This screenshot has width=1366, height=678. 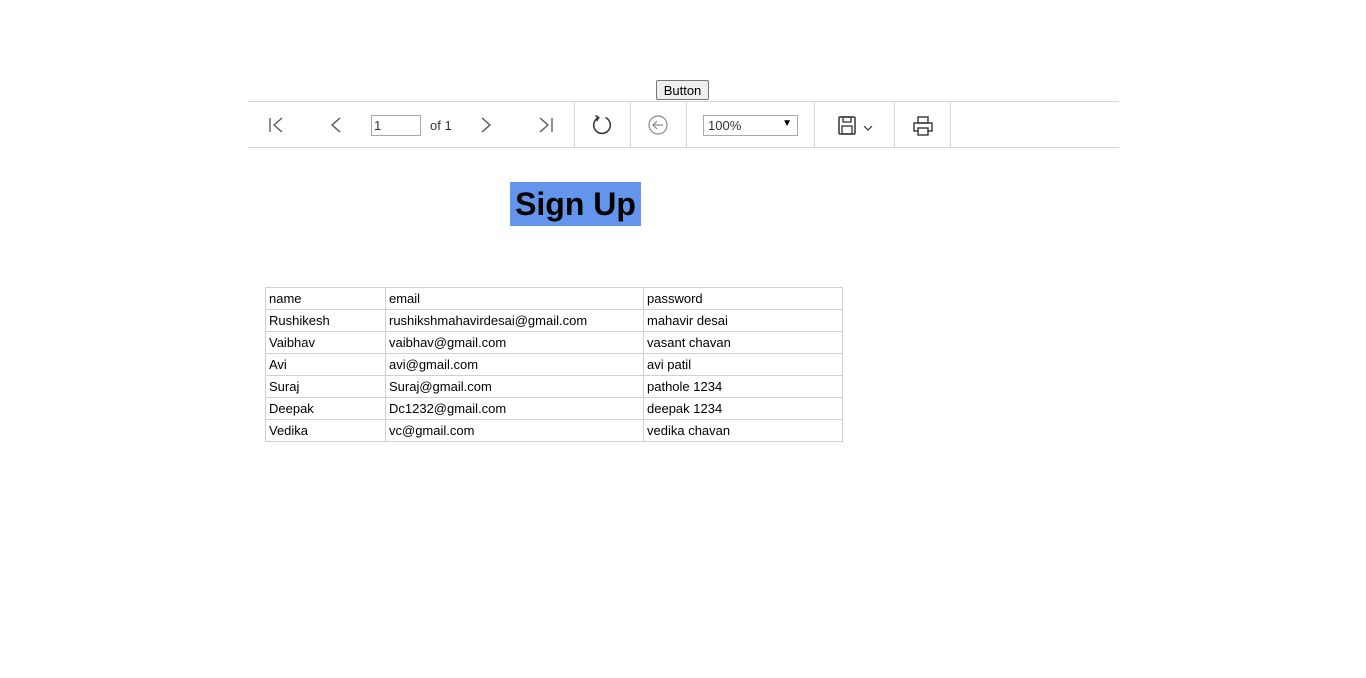 I want to click on table-cell: Dc1232@gmail.com, so click(x=514, y=408).